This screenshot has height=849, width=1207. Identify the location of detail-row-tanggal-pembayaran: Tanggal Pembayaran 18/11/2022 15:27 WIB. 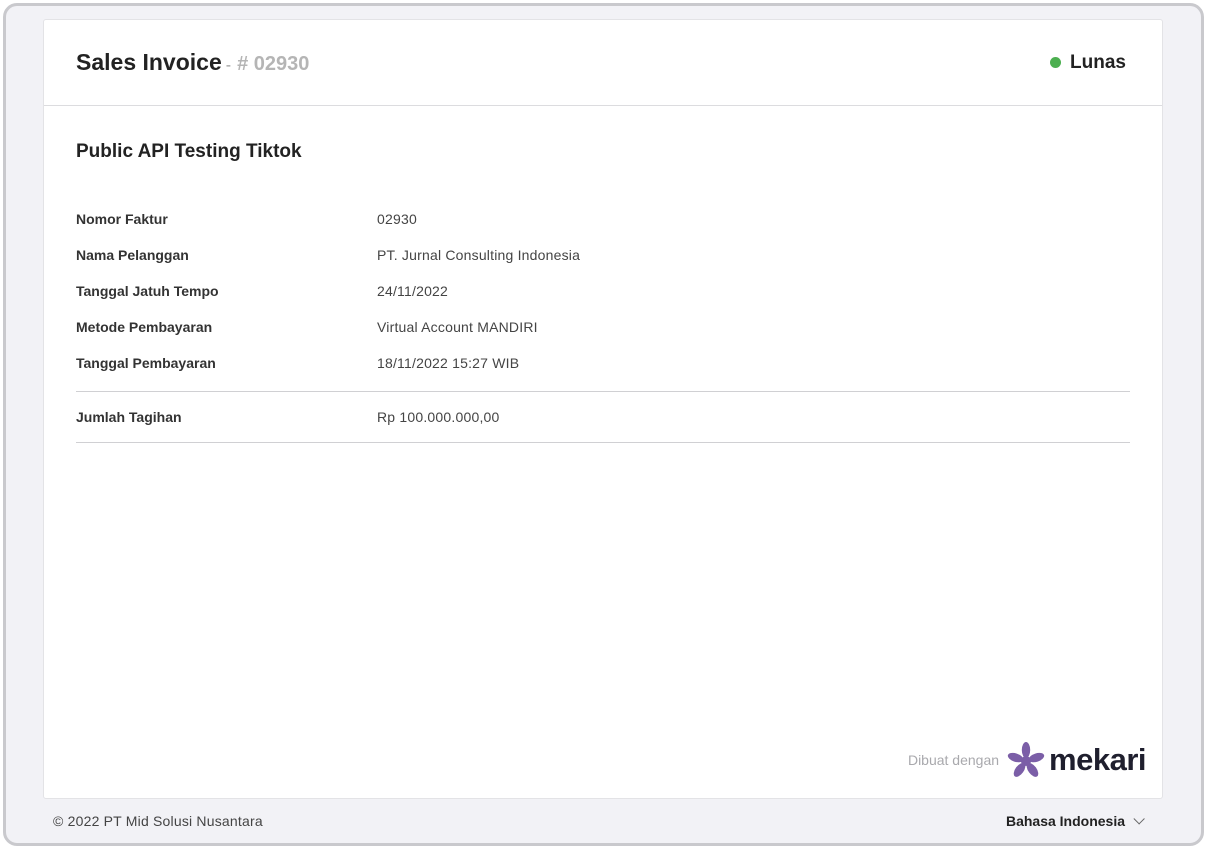
(603, 363).